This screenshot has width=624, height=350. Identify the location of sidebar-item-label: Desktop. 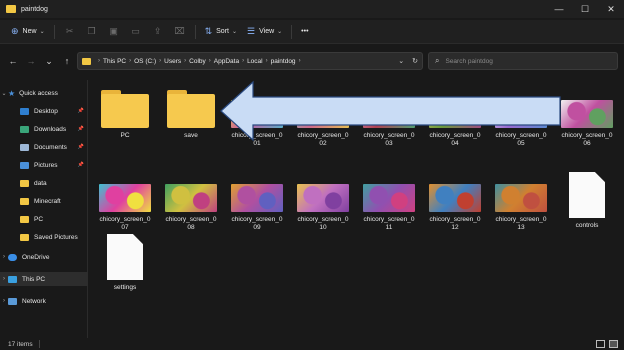
(46, 111).